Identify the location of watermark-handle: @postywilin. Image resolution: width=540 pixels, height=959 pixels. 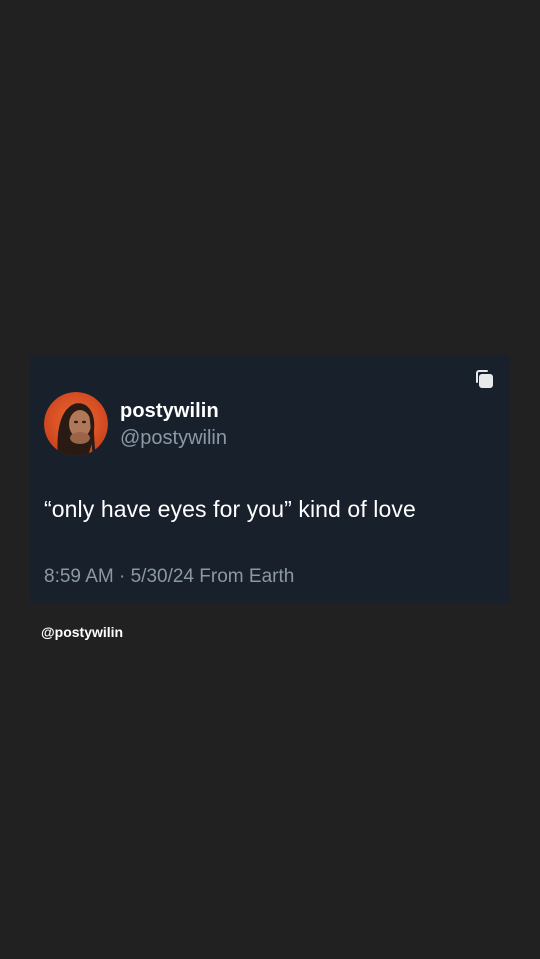
(82, 632).